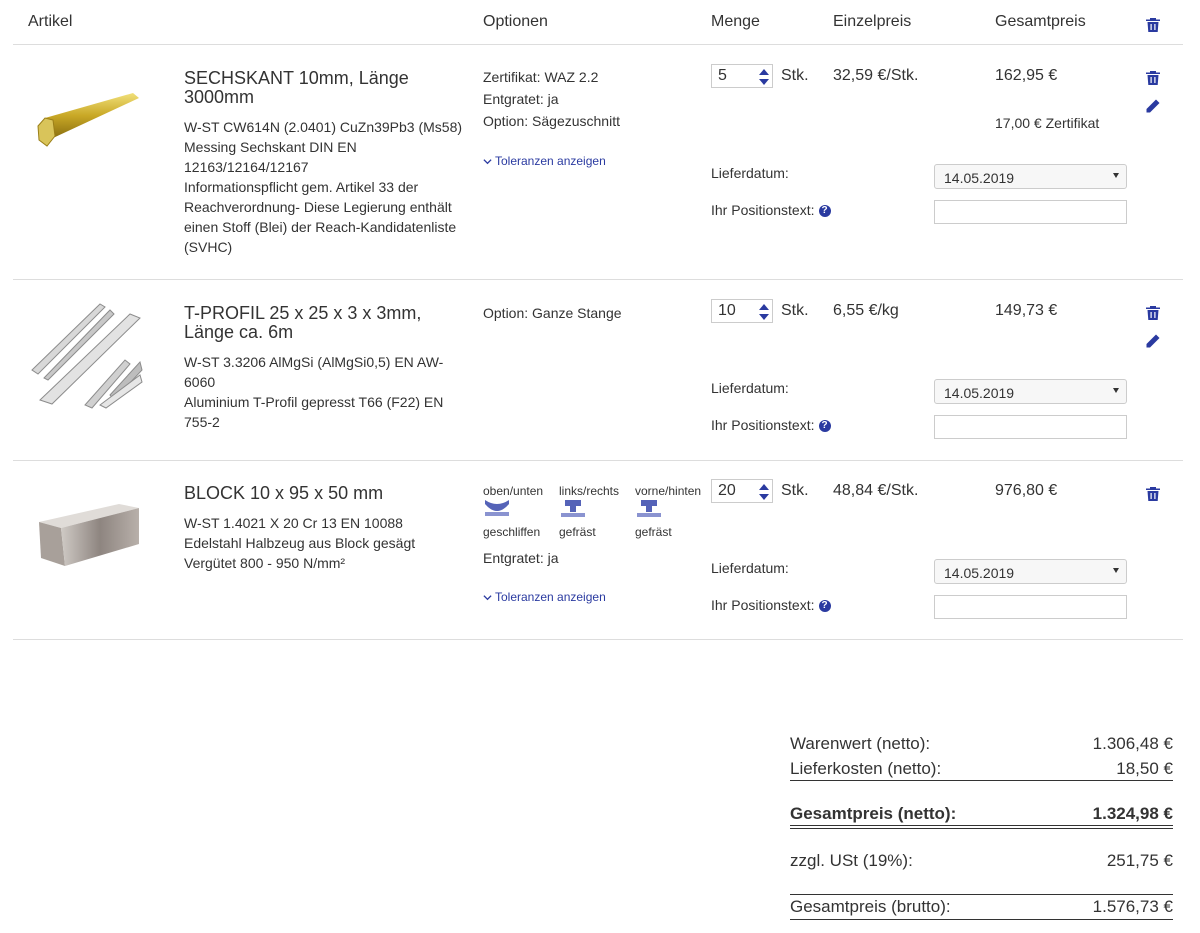 The image size is (1200, 933). I want to click on shipping-row: Lieferkosten (netto): 18,50 €, so click(981, 768).